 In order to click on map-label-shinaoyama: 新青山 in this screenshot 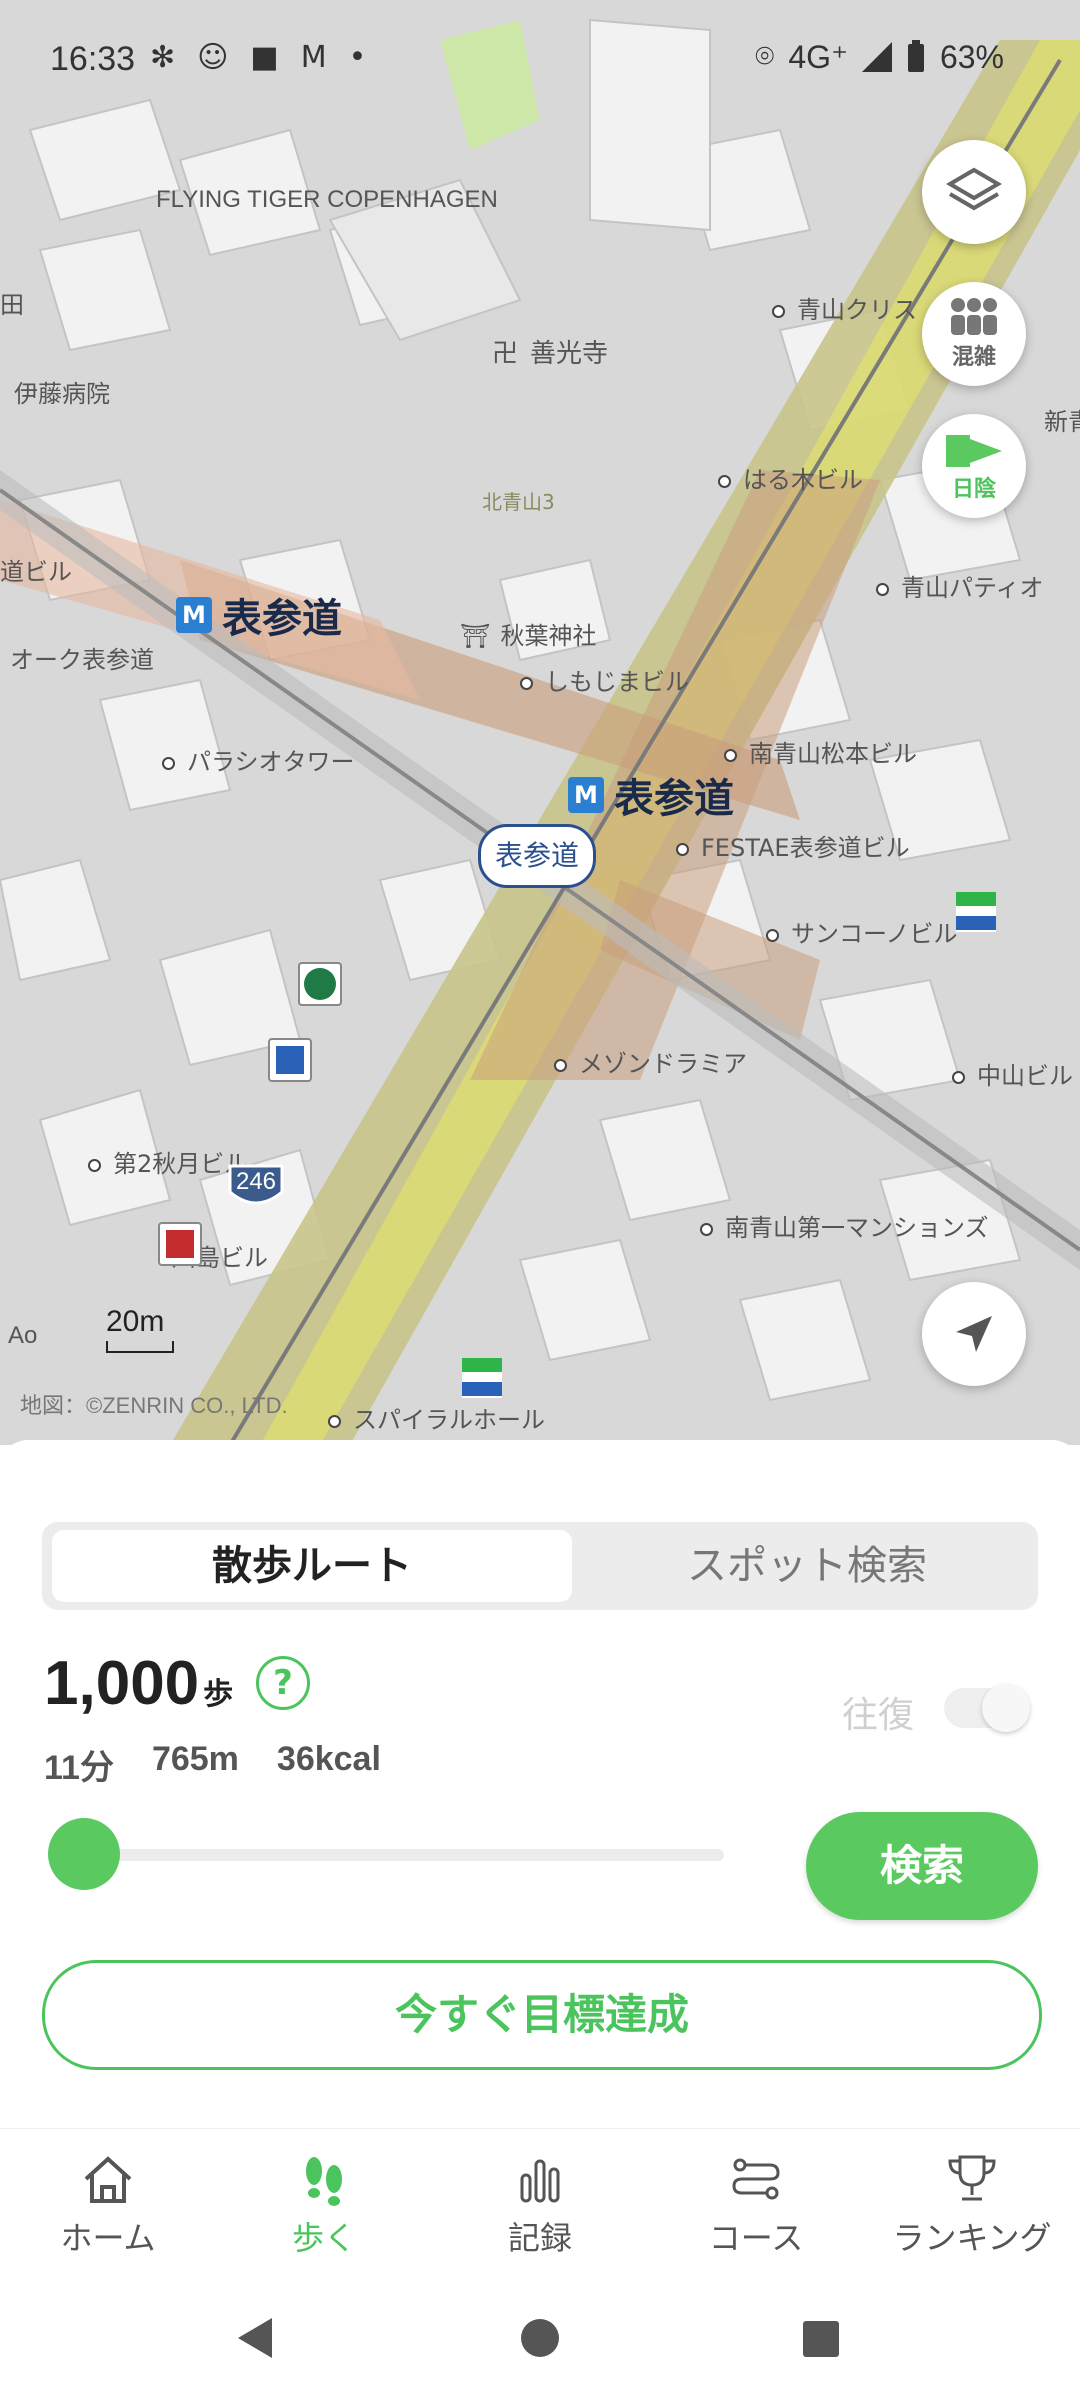, I will do `click(1062, 422)`.